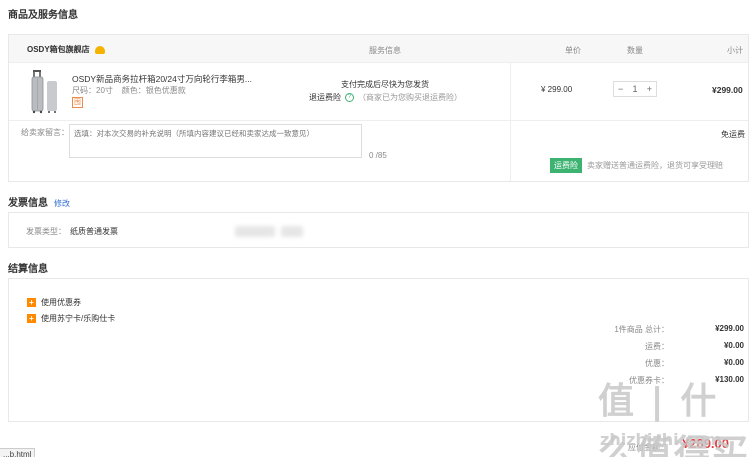  What do you see at coordinates (641, 329) in the screenshot?
I see `summary-label-total: 1件商品 总计：` at bounding box center [641, 329].